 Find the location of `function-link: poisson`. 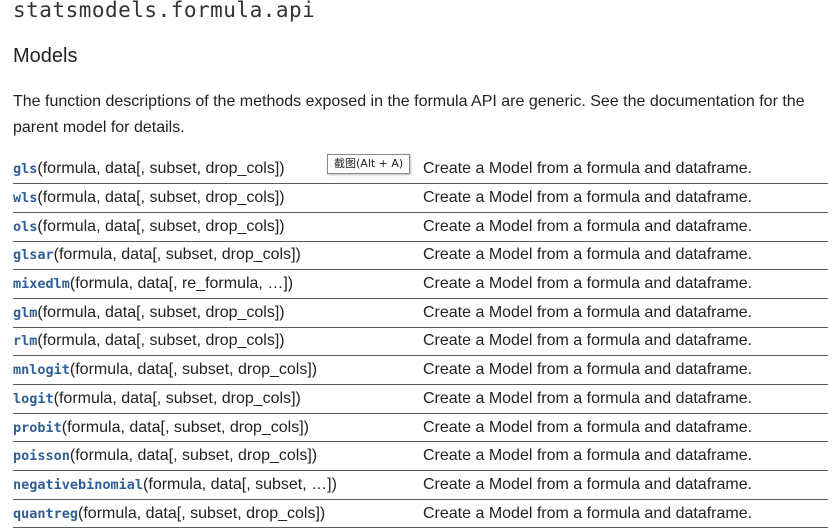

function-link: poisson is located at coordinates (41, 456).